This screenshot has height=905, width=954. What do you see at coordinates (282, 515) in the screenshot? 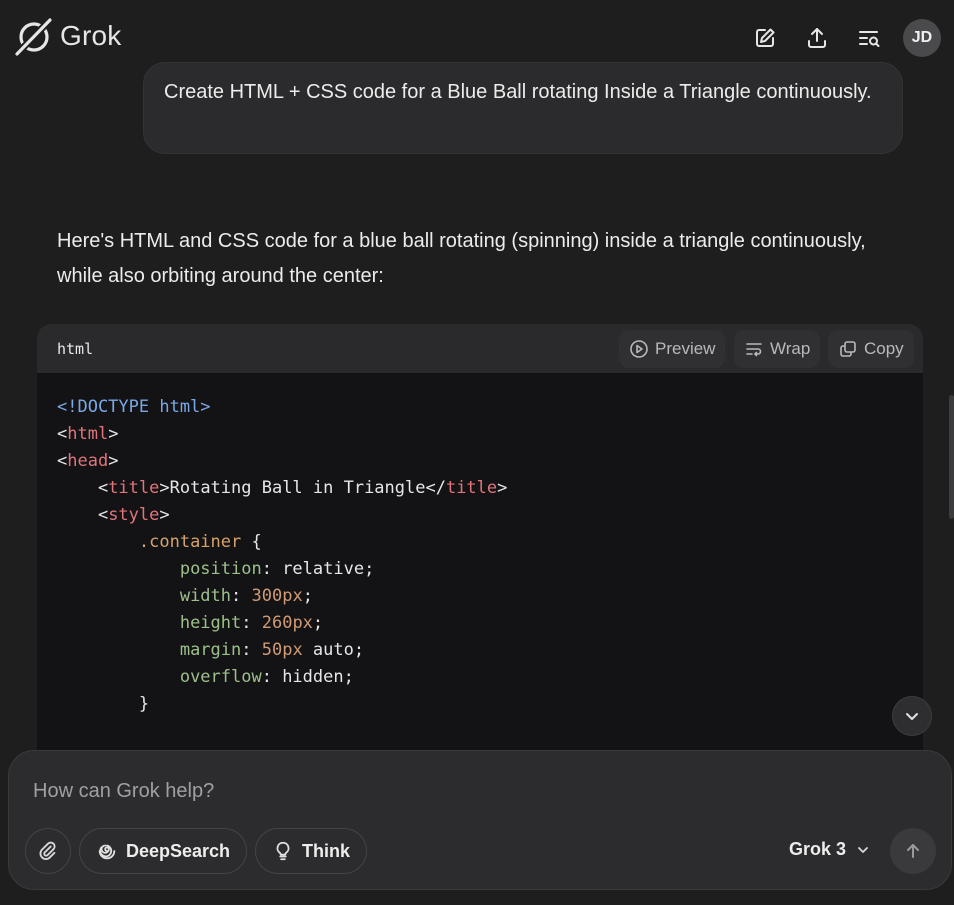
I see `code-line: <style>` at bounding box center [282, 515].